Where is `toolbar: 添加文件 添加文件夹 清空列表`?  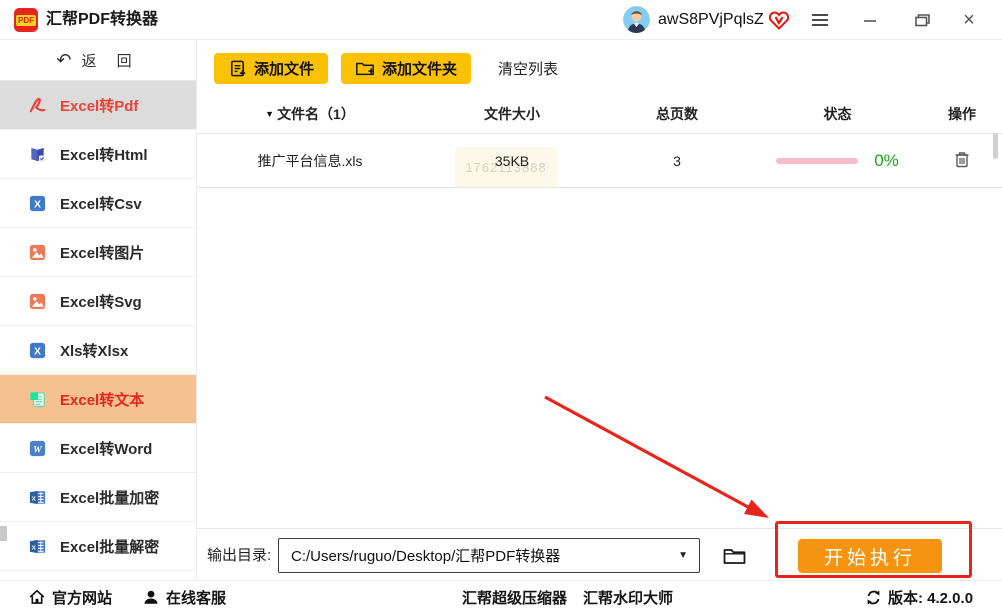
toolbar: 添加文件 添加文件夹 清空列表 is located at coordinates (386, 68).